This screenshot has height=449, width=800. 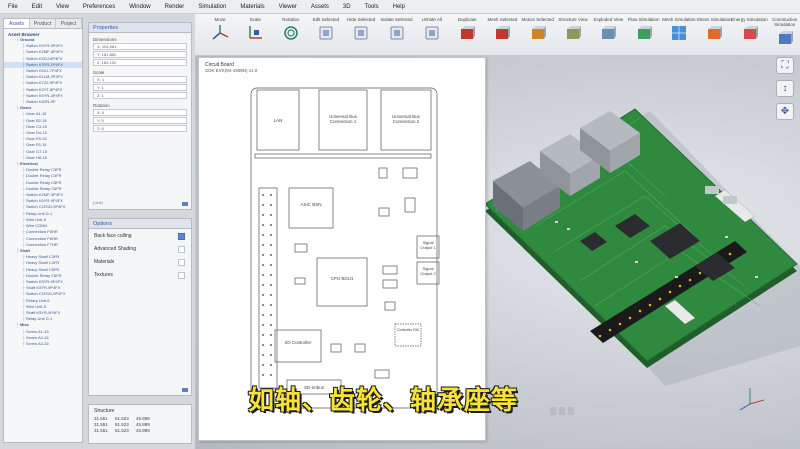 I want to click on hide-selected-button: Hide Selected, so click(x=361, y=29).